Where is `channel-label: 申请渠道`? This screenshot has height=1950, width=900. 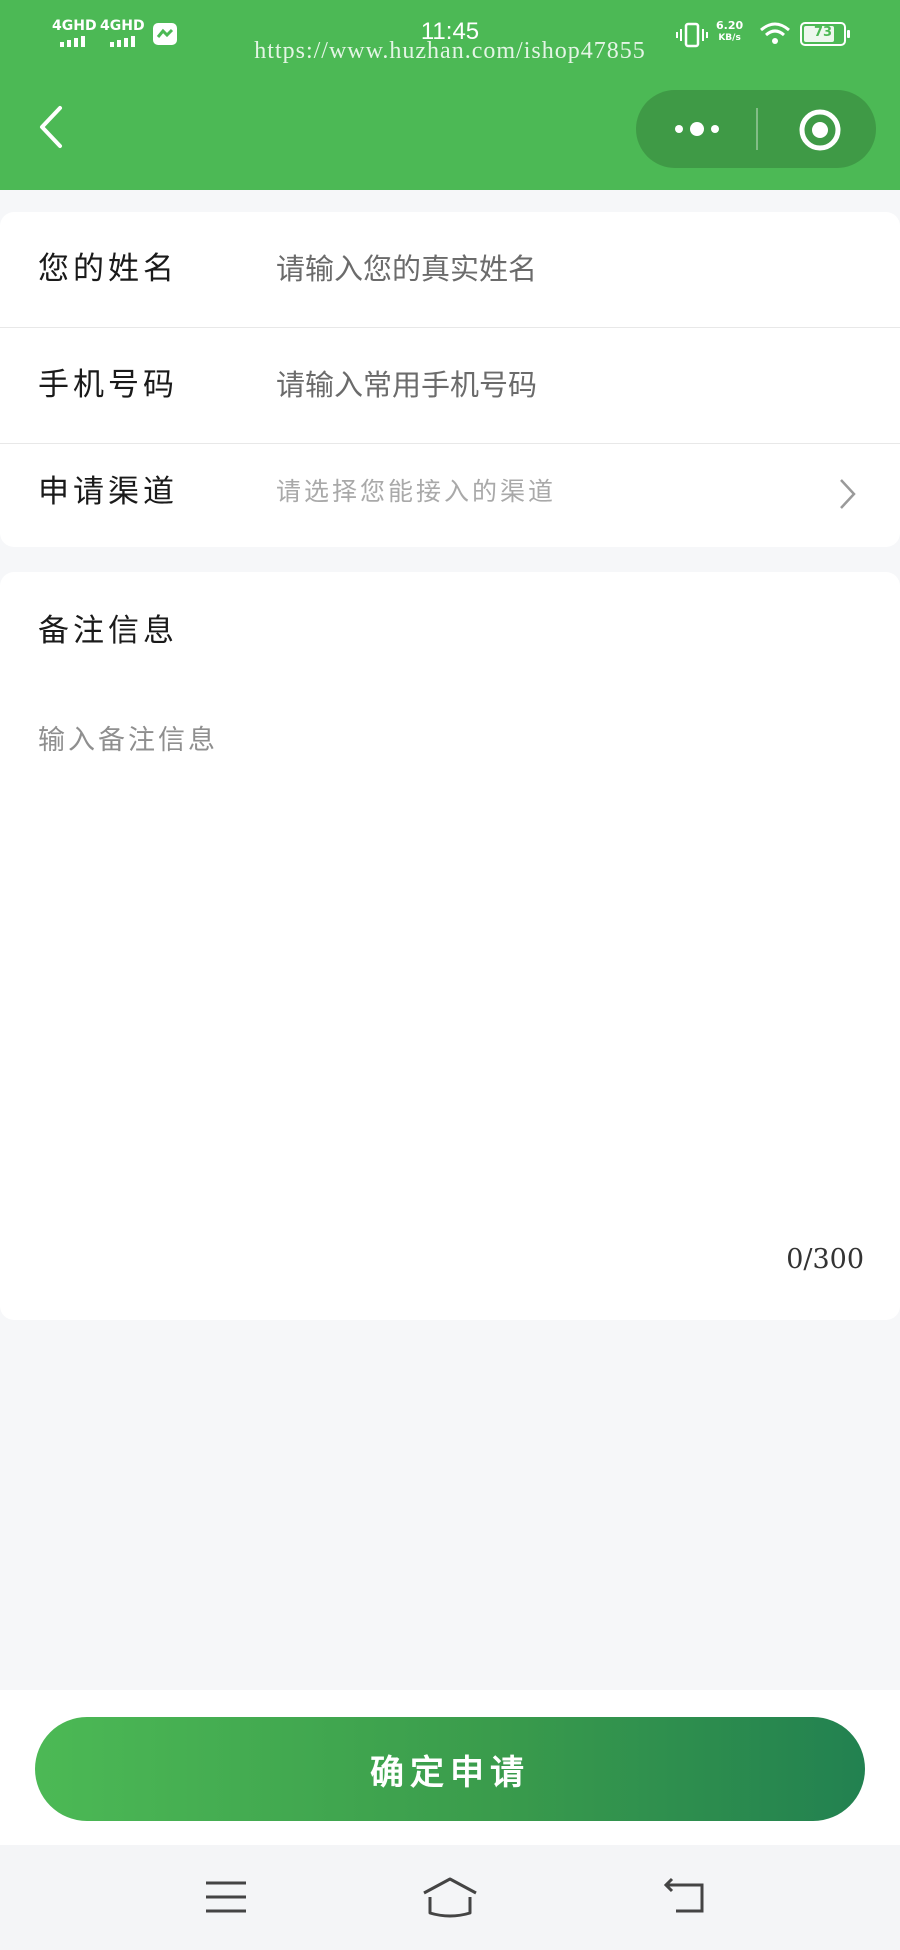
channel-label: 申请渠道 is located at coordinates (108, 492).